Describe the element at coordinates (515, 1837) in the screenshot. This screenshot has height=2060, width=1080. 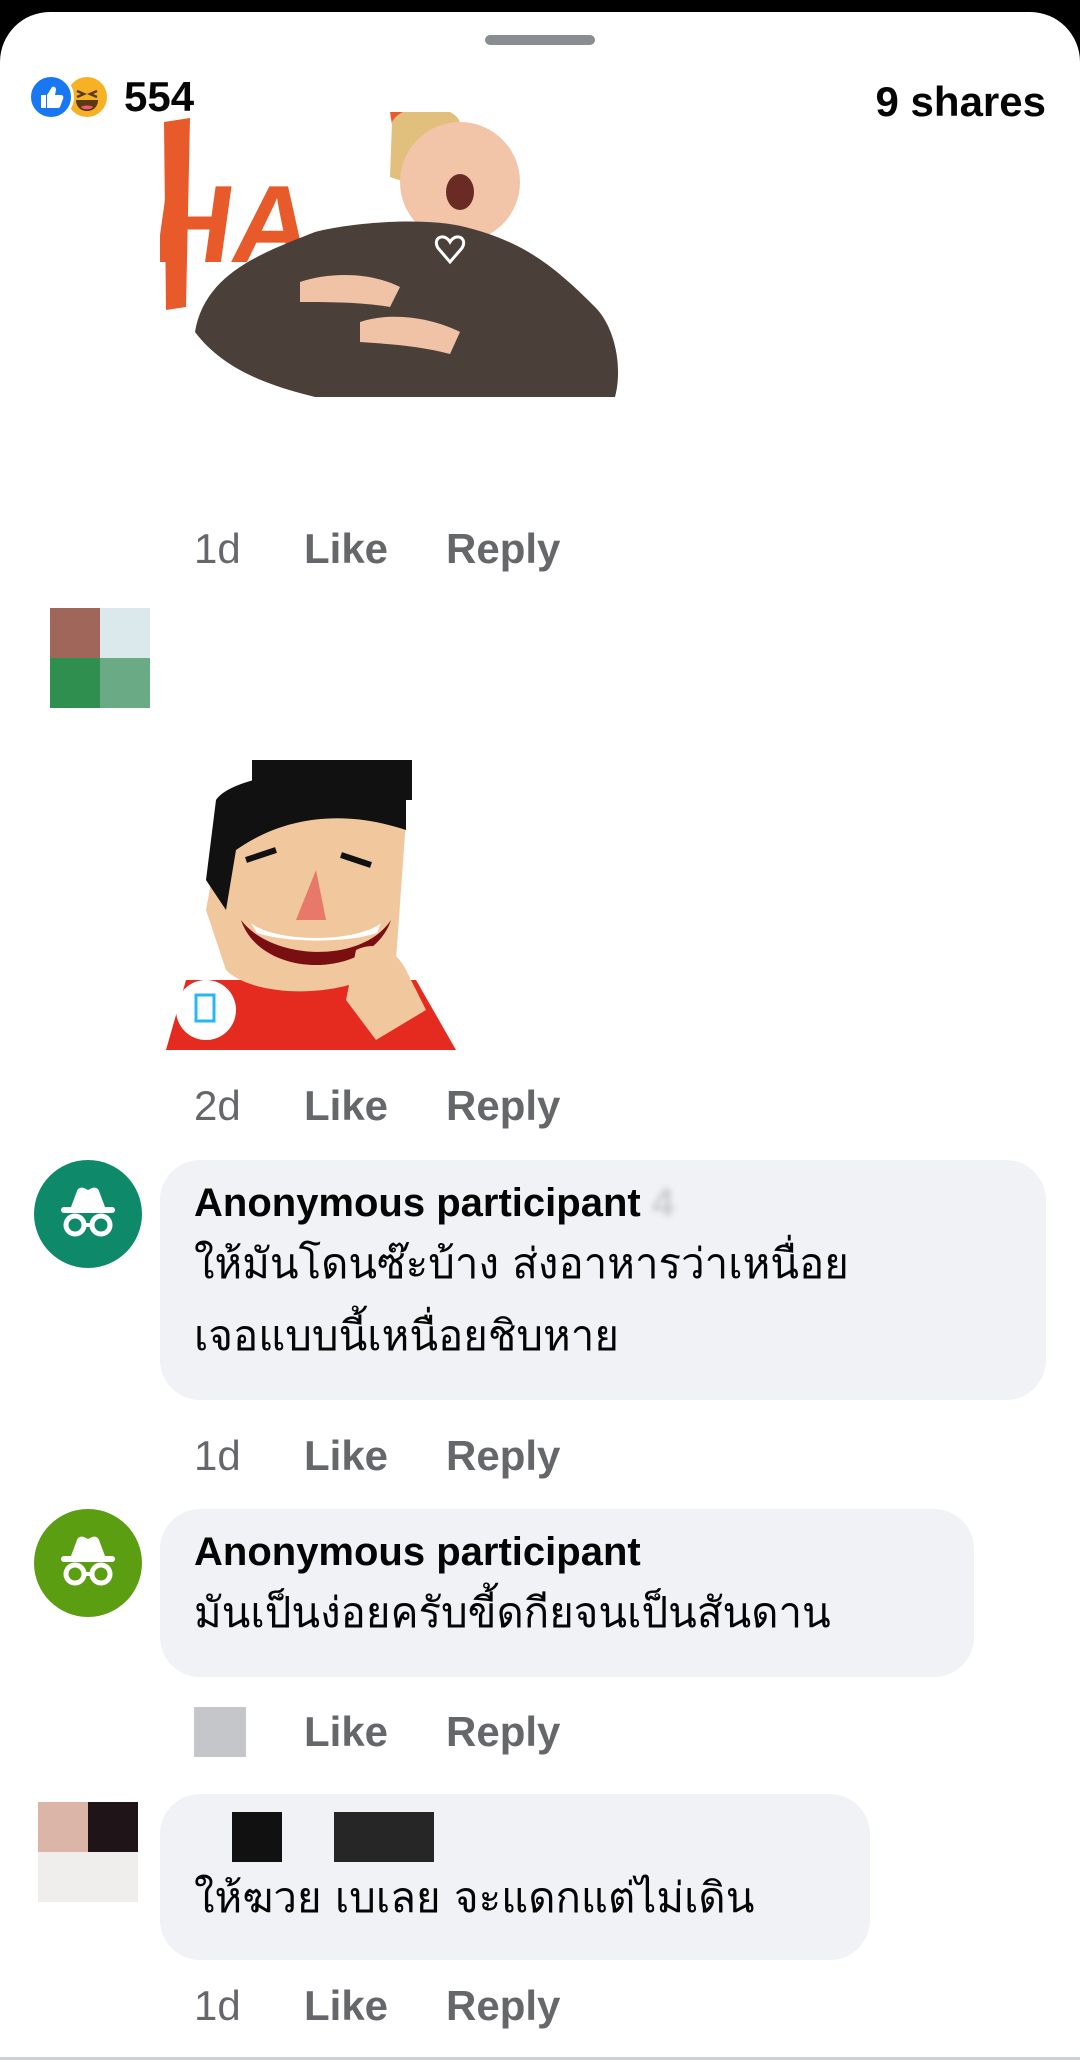
I see `comment-author-redacted` at that location.